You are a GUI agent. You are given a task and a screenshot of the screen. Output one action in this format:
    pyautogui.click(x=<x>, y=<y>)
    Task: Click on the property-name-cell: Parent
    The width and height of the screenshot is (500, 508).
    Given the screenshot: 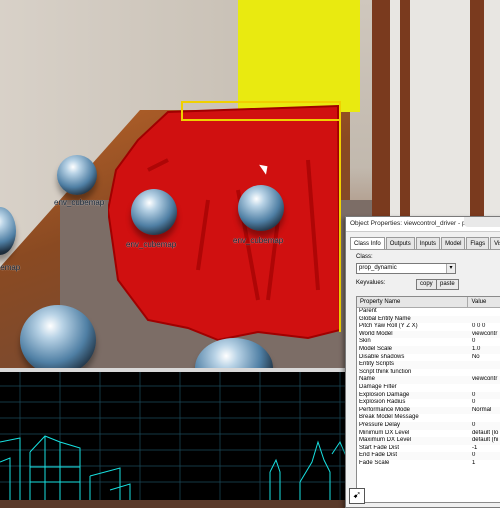 What is the action you would take?
    pyautogui.click(x=368, y=311)
    